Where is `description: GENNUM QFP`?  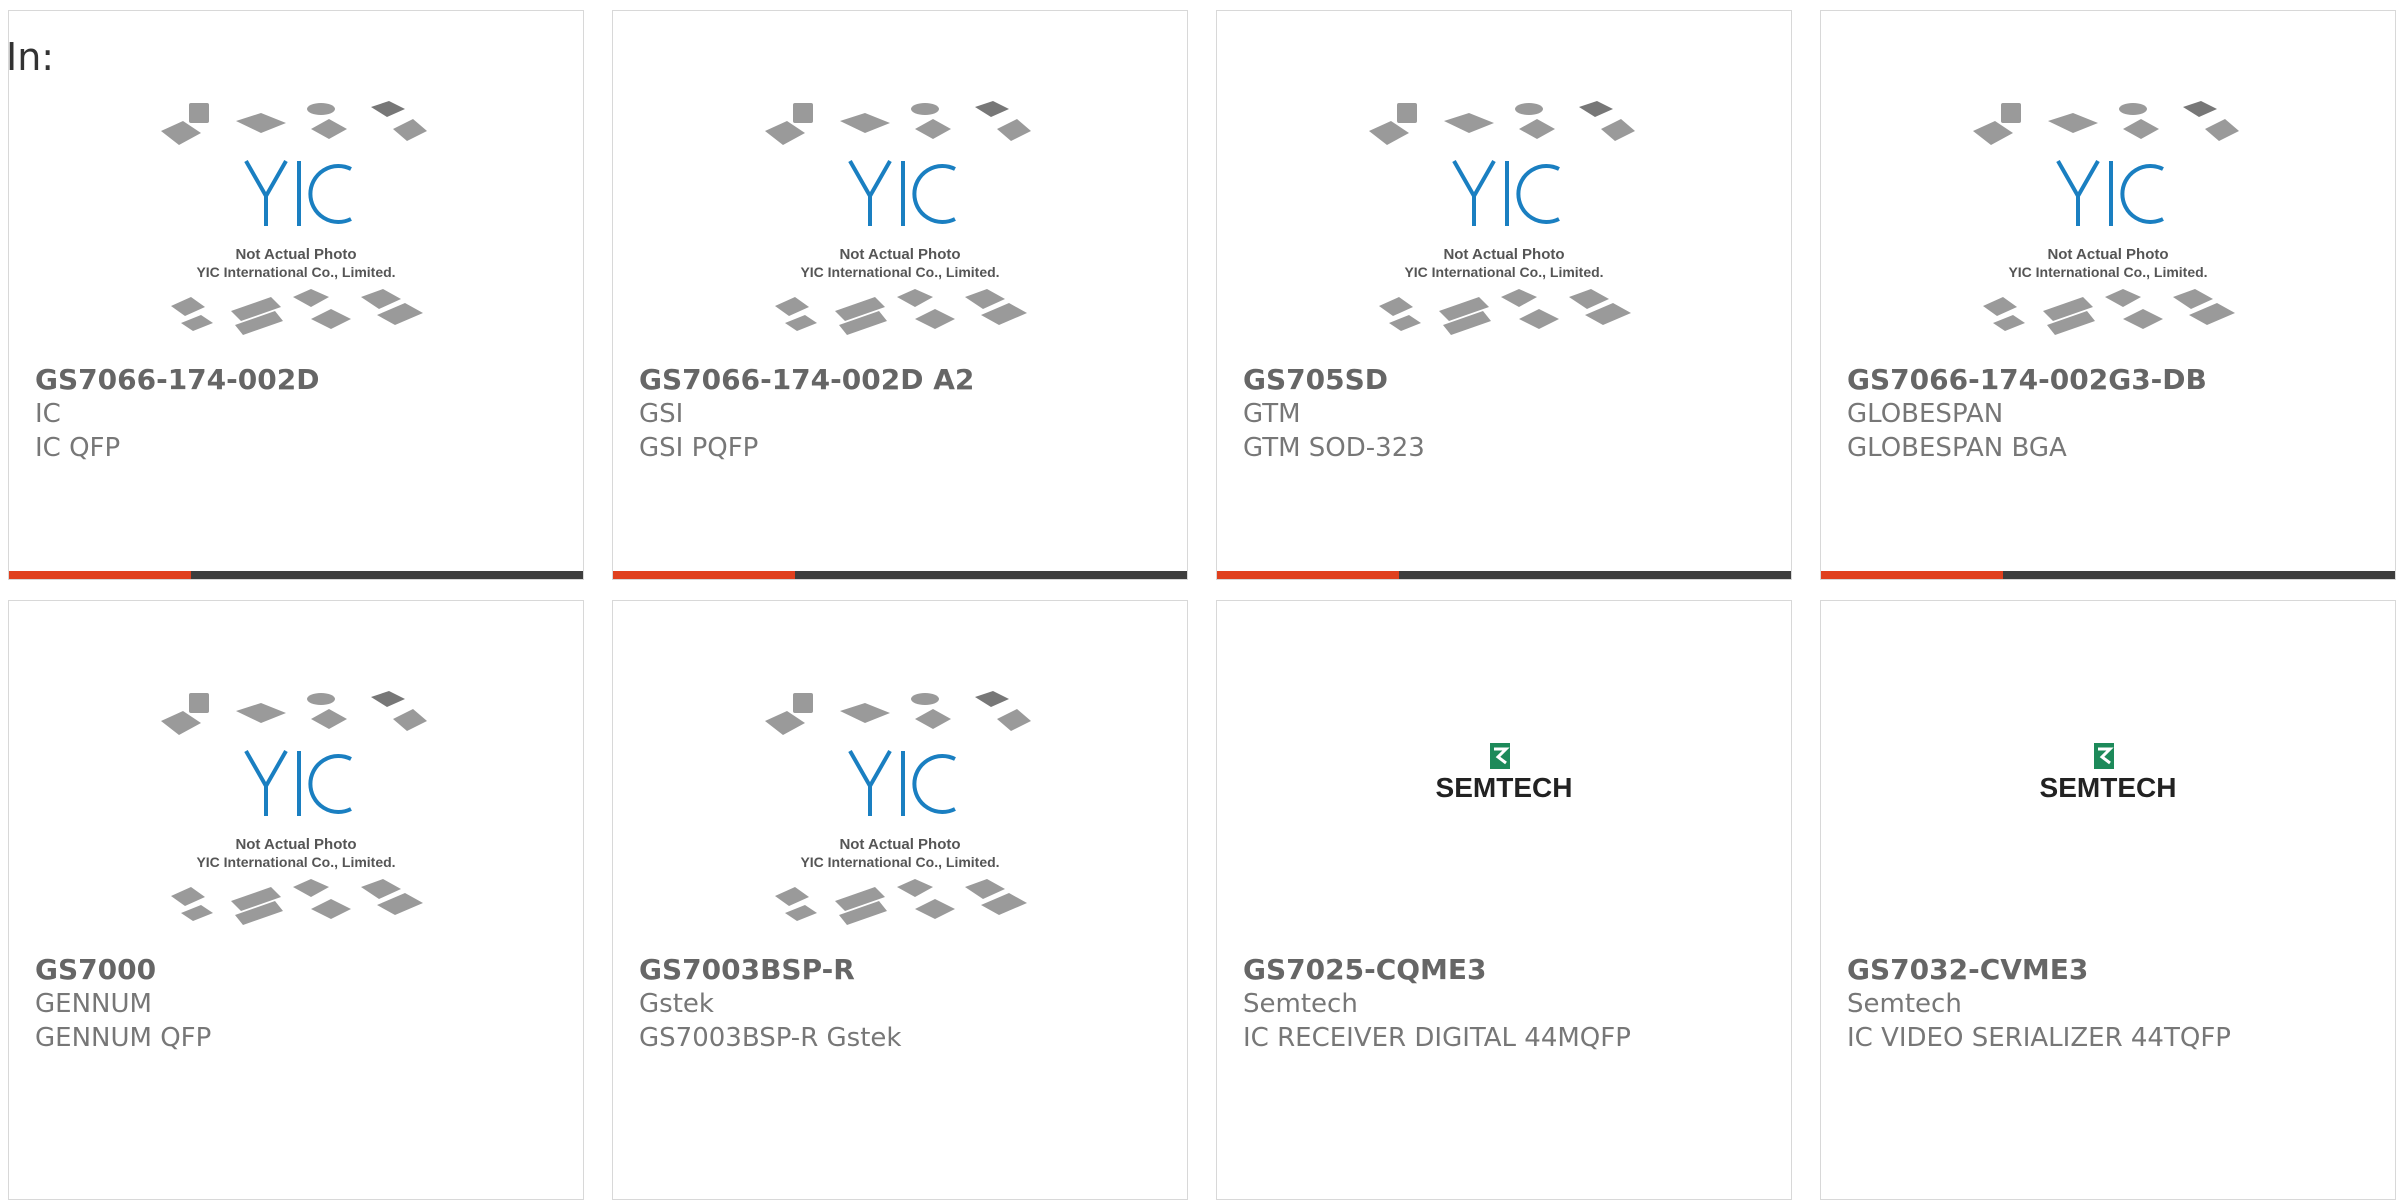 description: GENNUM QFP is located at coordinates (123, 1038).